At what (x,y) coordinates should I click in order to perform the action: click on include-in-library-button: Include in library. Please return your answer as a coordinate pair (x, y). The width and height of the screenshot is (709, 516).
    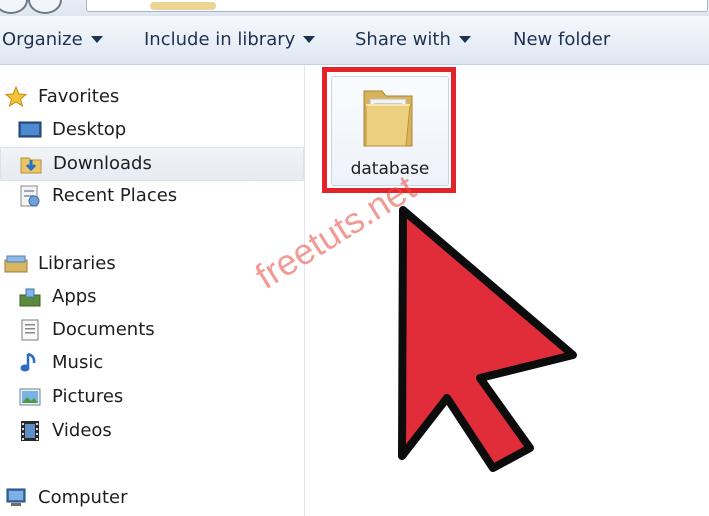
    Looking at the image, I should click on (230, 40).